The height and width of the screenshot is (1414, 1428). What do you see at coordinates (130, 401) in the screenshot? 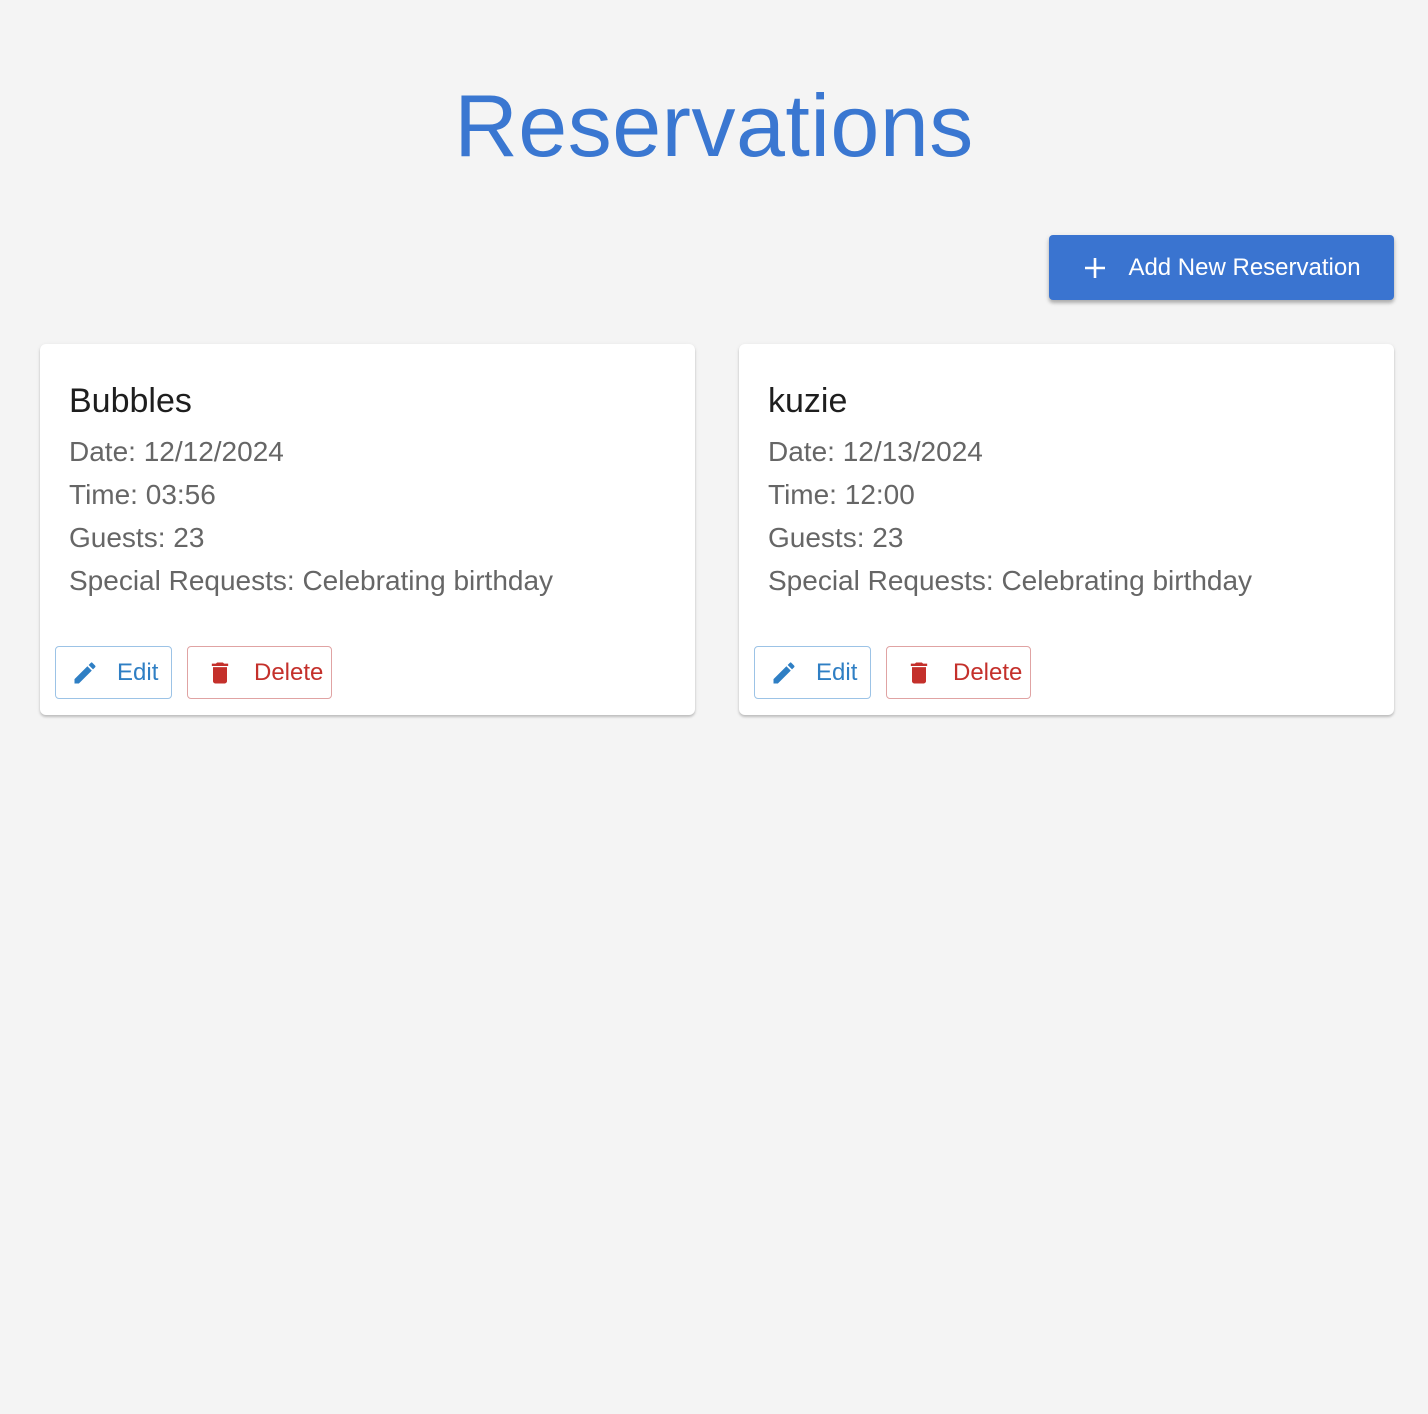
I see `reservation-name: Bubbles` at bounding box center [130, 401].